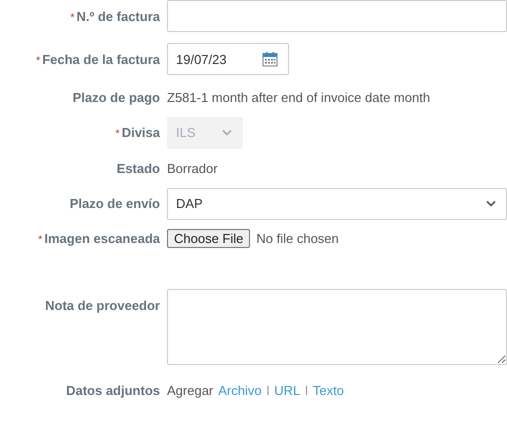  I want to click on date-field: 19/07/23, so click(228, 59).